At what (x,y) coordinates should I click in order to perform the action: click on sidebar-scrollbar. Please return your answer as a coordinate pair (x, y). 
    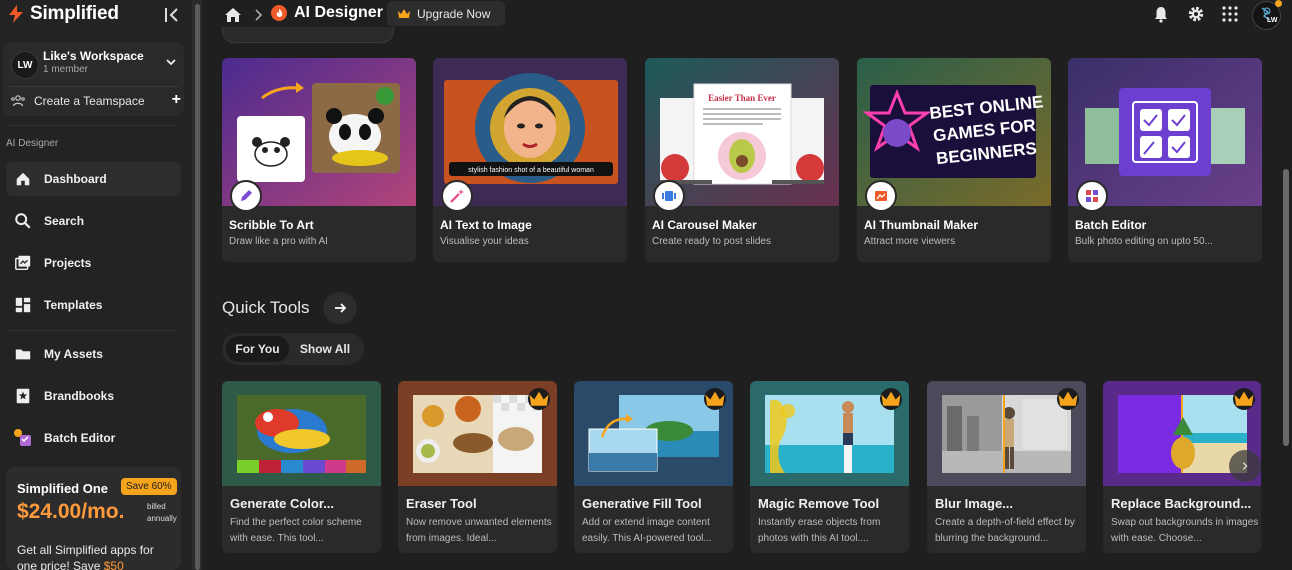
    Looking at the image, I should click on (197, 285).